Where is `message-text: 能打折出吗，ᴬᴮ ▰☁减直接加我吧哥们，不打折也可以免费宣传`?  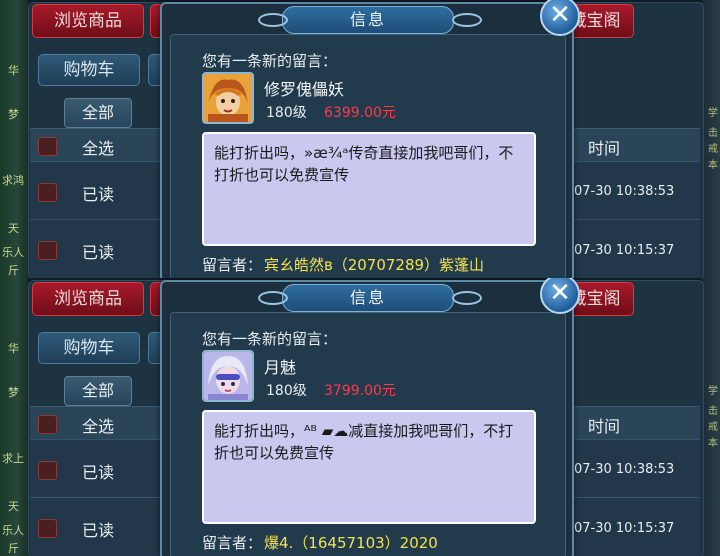 message-text: 能打折出吗，ᴬᴮ ▰☁减直接加我吧哥们，不打折也可以免费宣传 is located at coordinates (364, 442).